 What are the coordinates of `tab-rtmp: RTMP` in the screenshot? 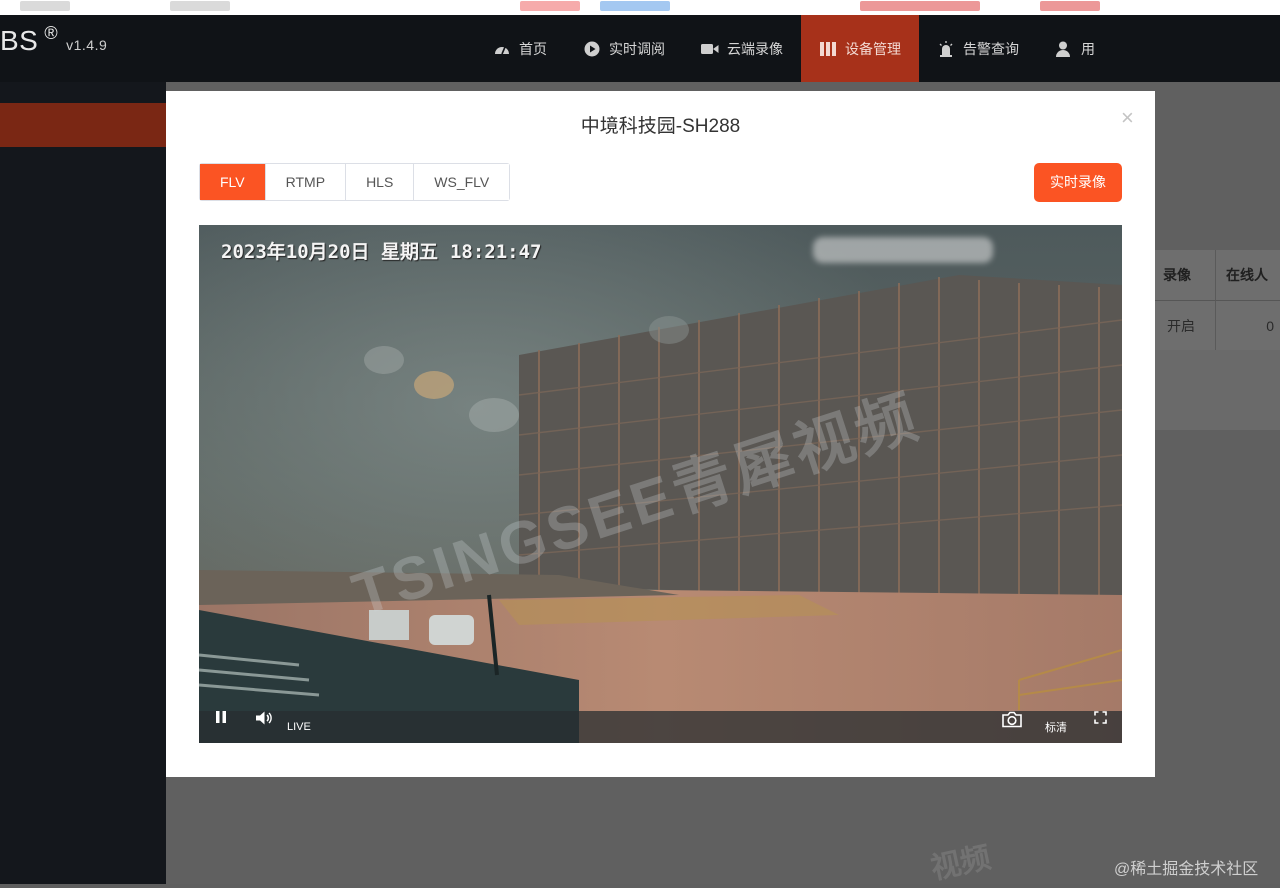 It's located at (306, 182).